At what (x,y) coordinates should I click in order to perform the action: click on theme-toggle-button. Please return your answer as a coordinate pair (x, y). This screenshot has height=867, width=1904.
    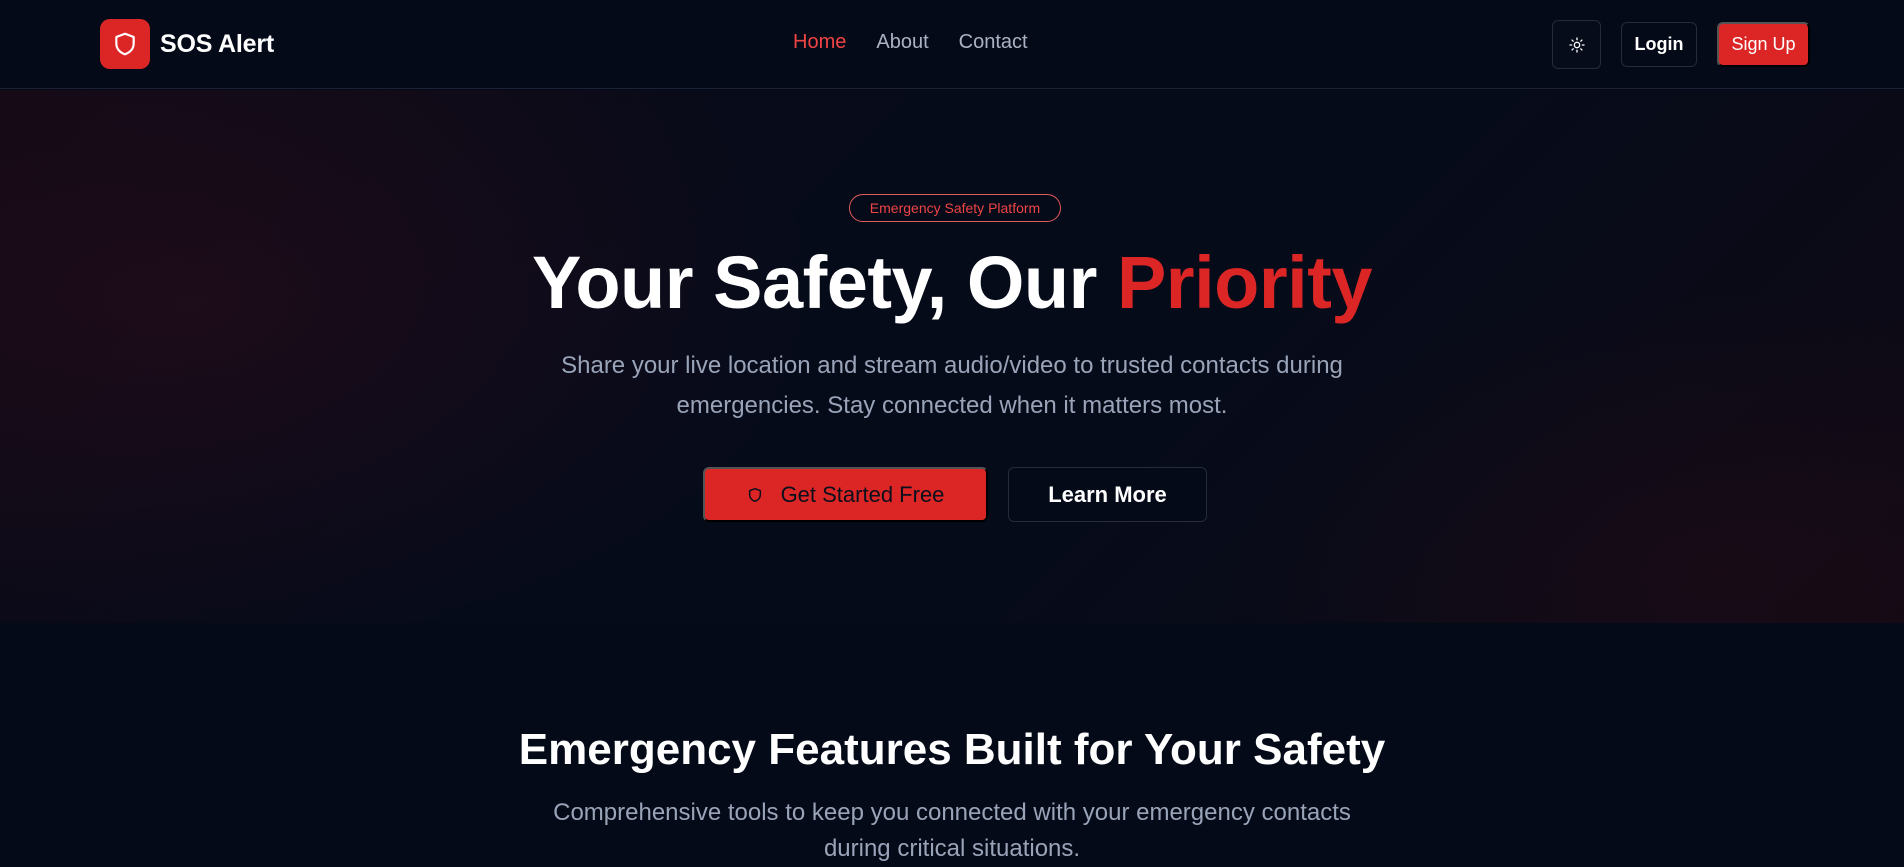
    Looking at the image, I should click on (1576, 44).